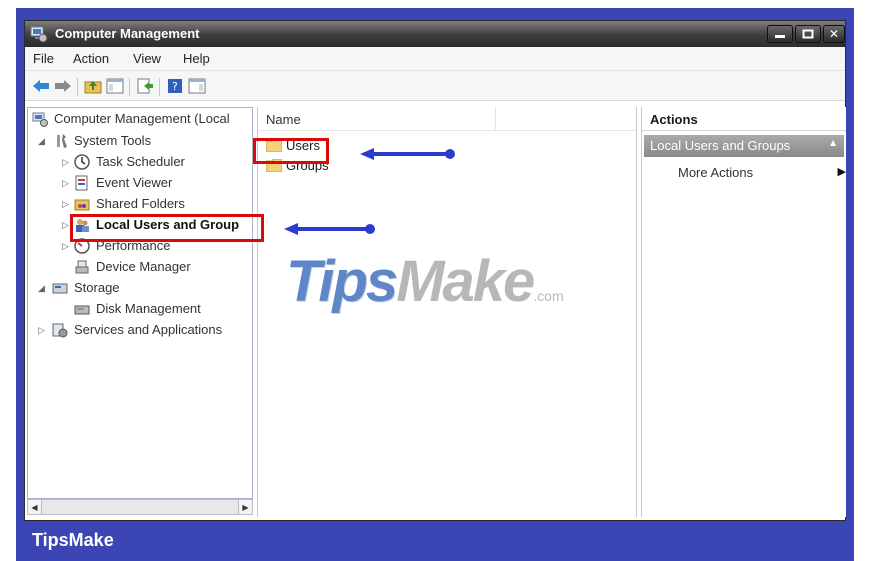 The width and height of the screenshot is (870, 561). I want to click on console-tree-icon, so click(115, 86).